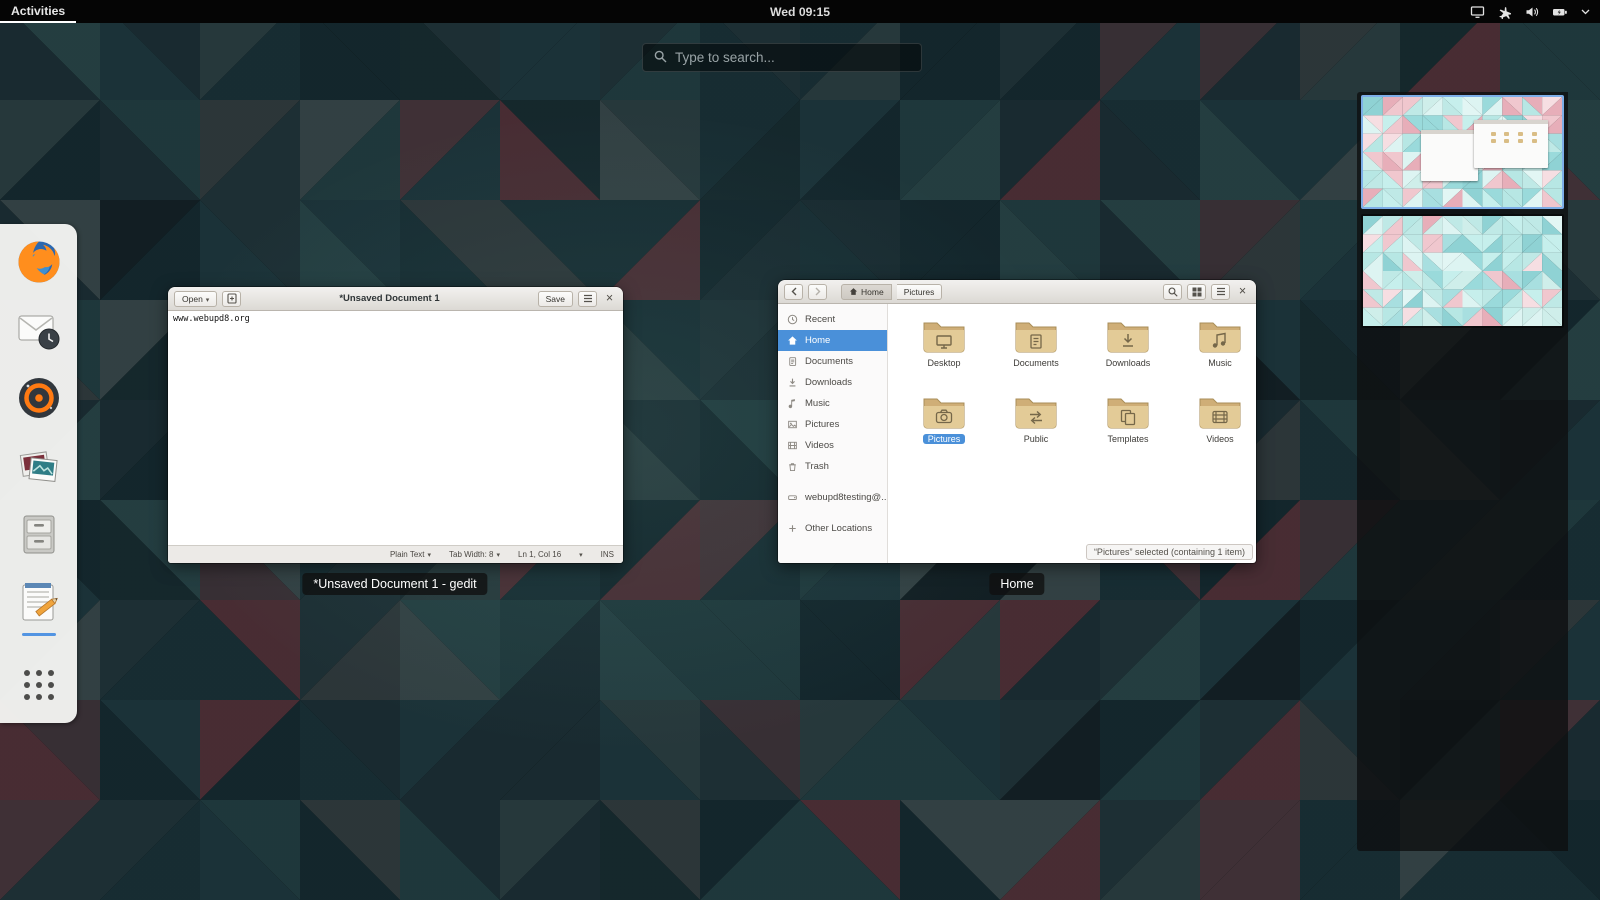  I want to click on document-icon, so click(793, 361).